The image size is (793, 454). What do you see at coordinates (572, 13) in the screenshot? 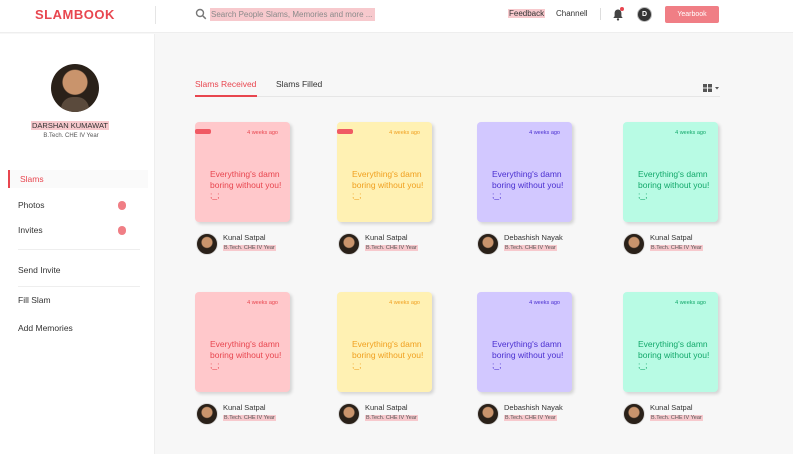
I see `channel-link: Channell` at bounding box center [572, 13].